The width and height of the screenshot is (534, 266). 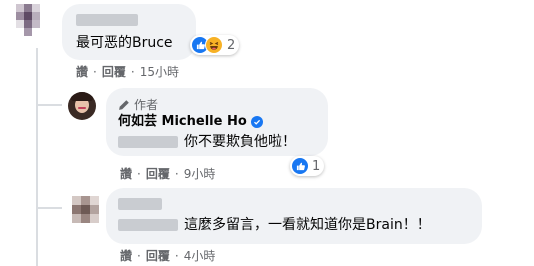 I want to click on comment-text: 這麼多留言，一看就知道你是Brain！！, so click(x=307, y=225).